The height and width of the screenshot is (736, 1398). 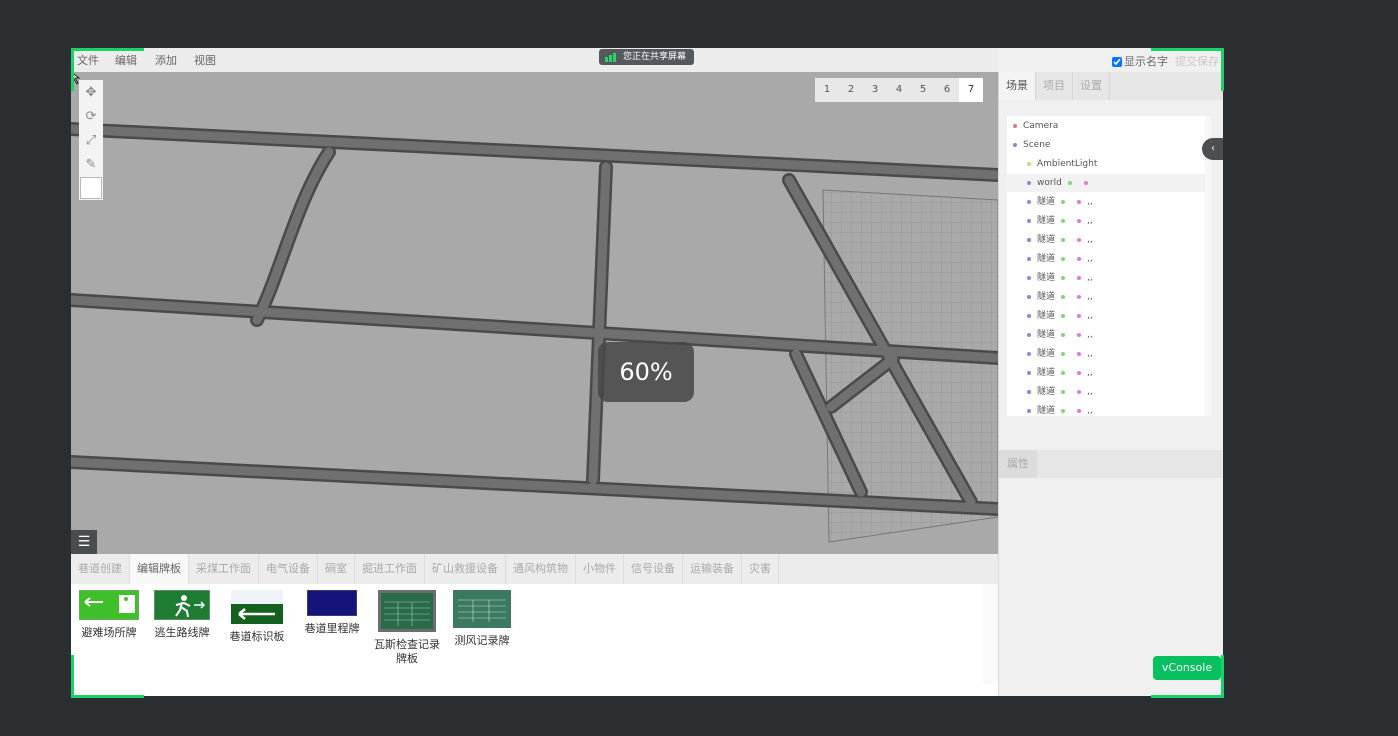 I want to click on asset-item: 逃生路线牌, so click(x=182, y=615).